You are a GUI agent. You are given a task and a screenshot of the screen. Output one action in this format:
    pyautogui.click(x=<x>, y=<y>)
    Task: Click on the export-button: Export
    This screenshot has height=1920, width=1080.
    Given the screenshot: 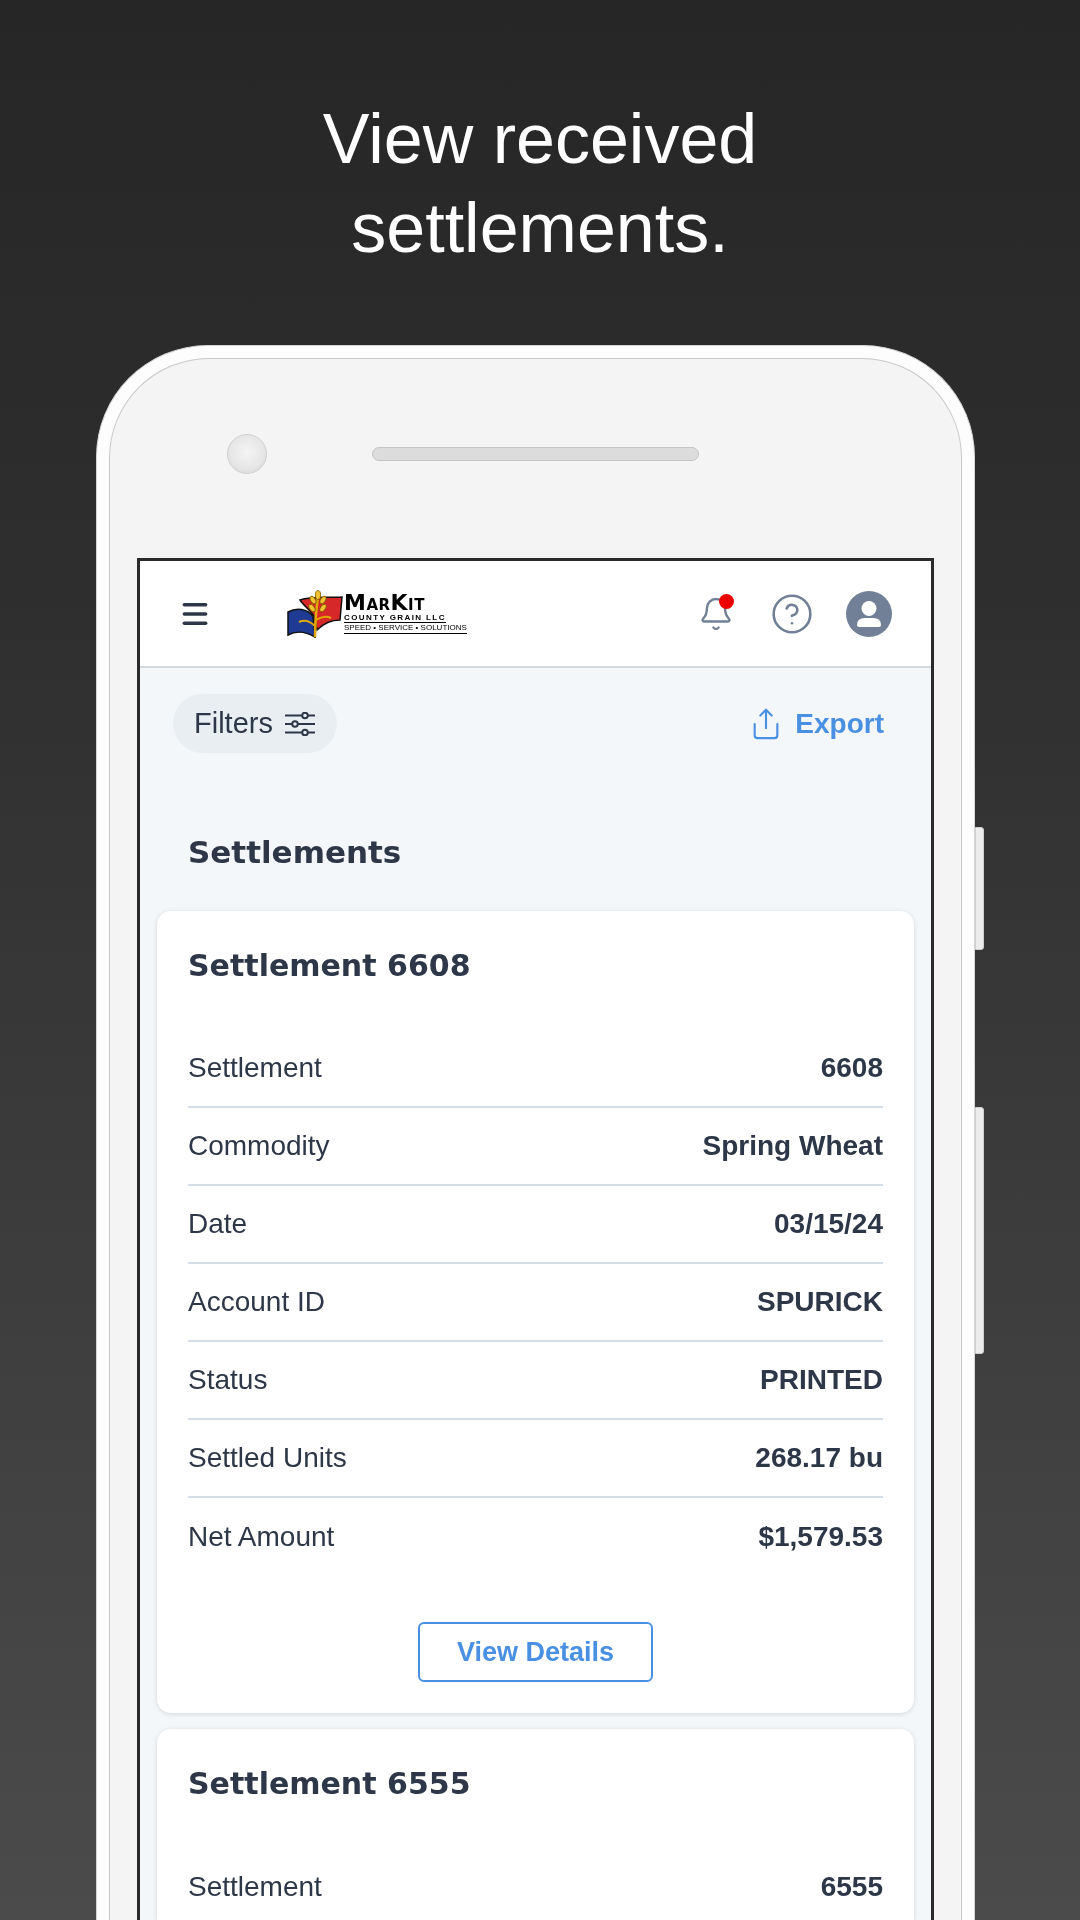 What is the action you would take?
    pyautogui.click(x=816, y=723)
    